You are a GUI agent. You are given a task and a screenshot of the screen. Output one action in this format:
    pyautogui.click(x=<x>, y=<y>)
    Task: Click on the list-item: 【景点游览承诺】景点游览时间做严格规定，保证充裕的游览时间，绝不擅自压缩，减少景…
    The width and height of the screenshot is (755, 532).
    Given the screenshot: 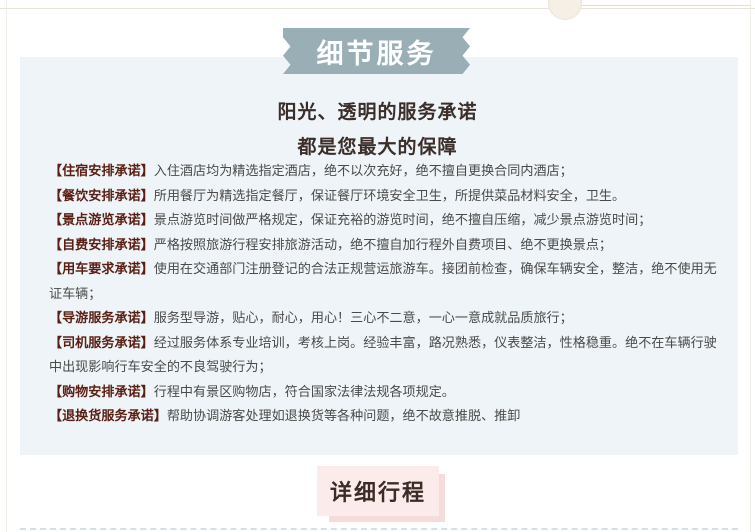 What is the action you would take?
    pyautogui.click(x=384, y=221)
    